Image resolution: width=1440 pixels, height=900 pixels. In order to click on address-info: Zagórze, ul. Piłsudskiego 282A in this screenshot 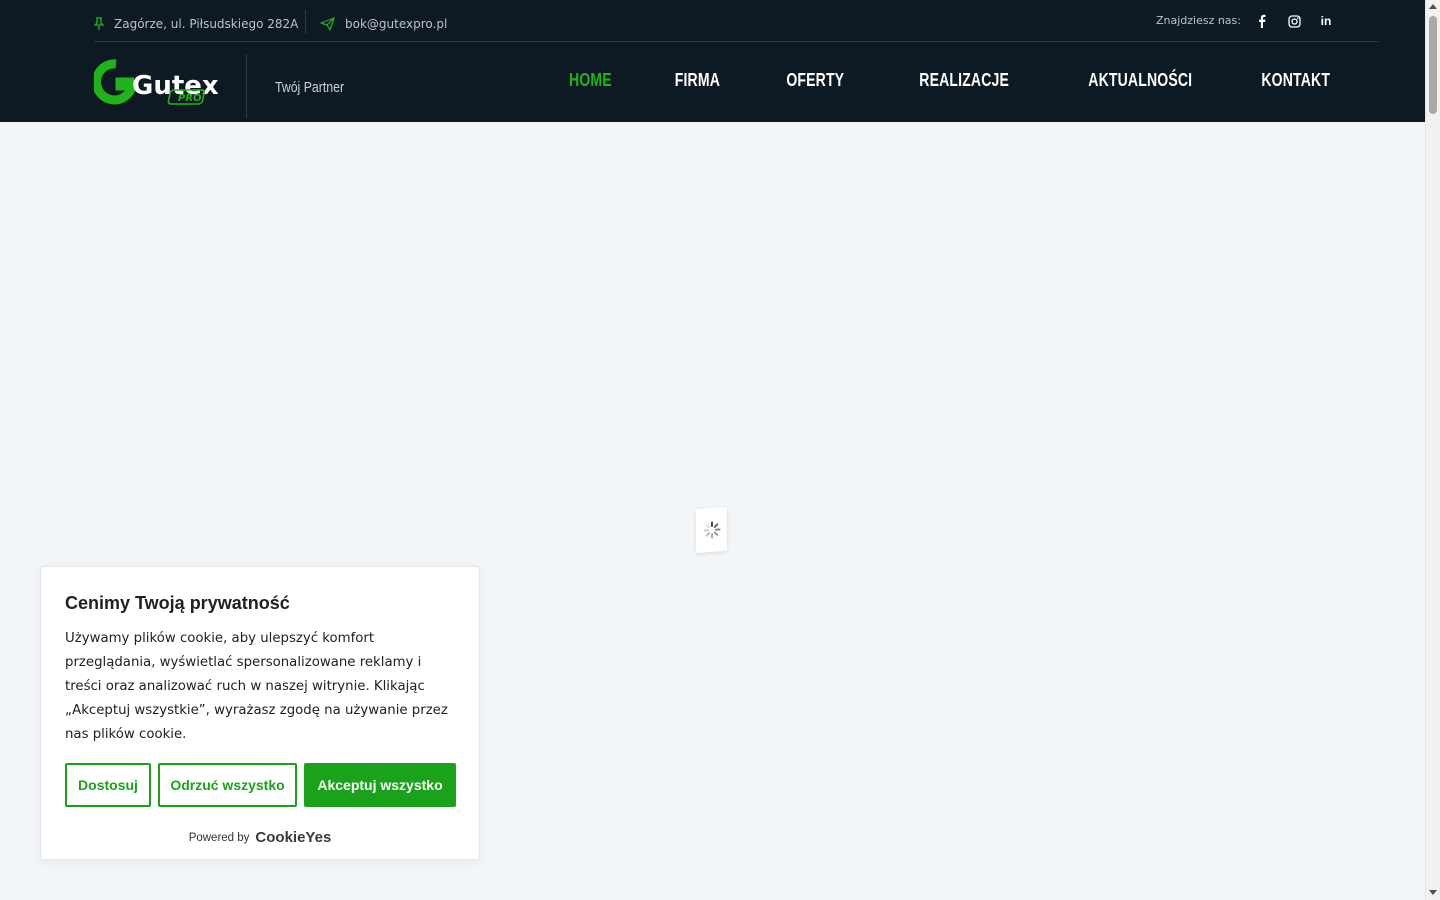, I will do `click(196, 24)`.